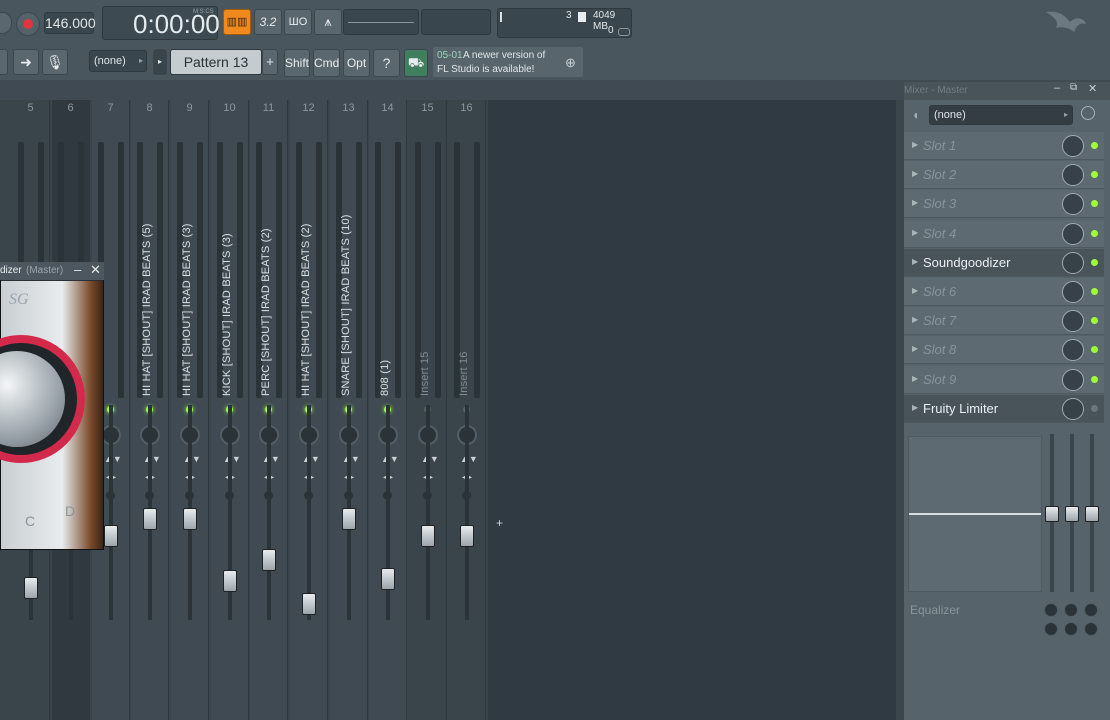  I want to click on effect-slot: ▶ Slot 9, so click(1004, 379).